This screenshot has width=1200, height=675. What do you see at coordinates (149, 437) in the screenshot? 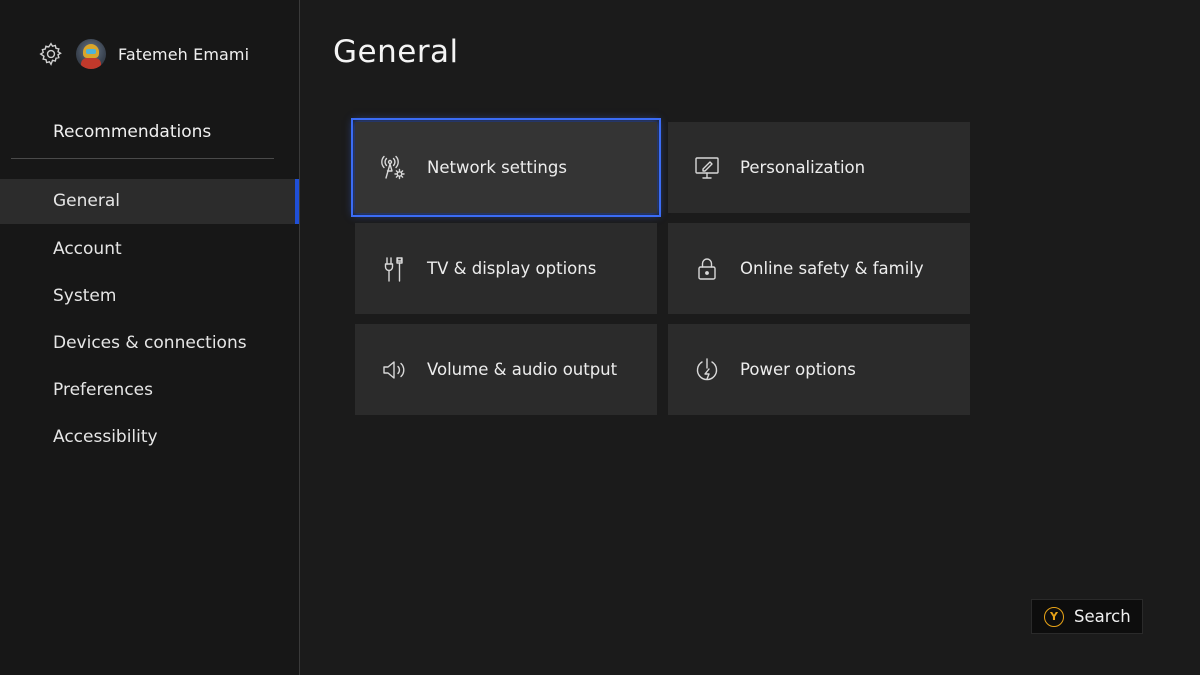
I see `sidebar-item-accessibility: Accessibility` at bounding box center [149, 437].